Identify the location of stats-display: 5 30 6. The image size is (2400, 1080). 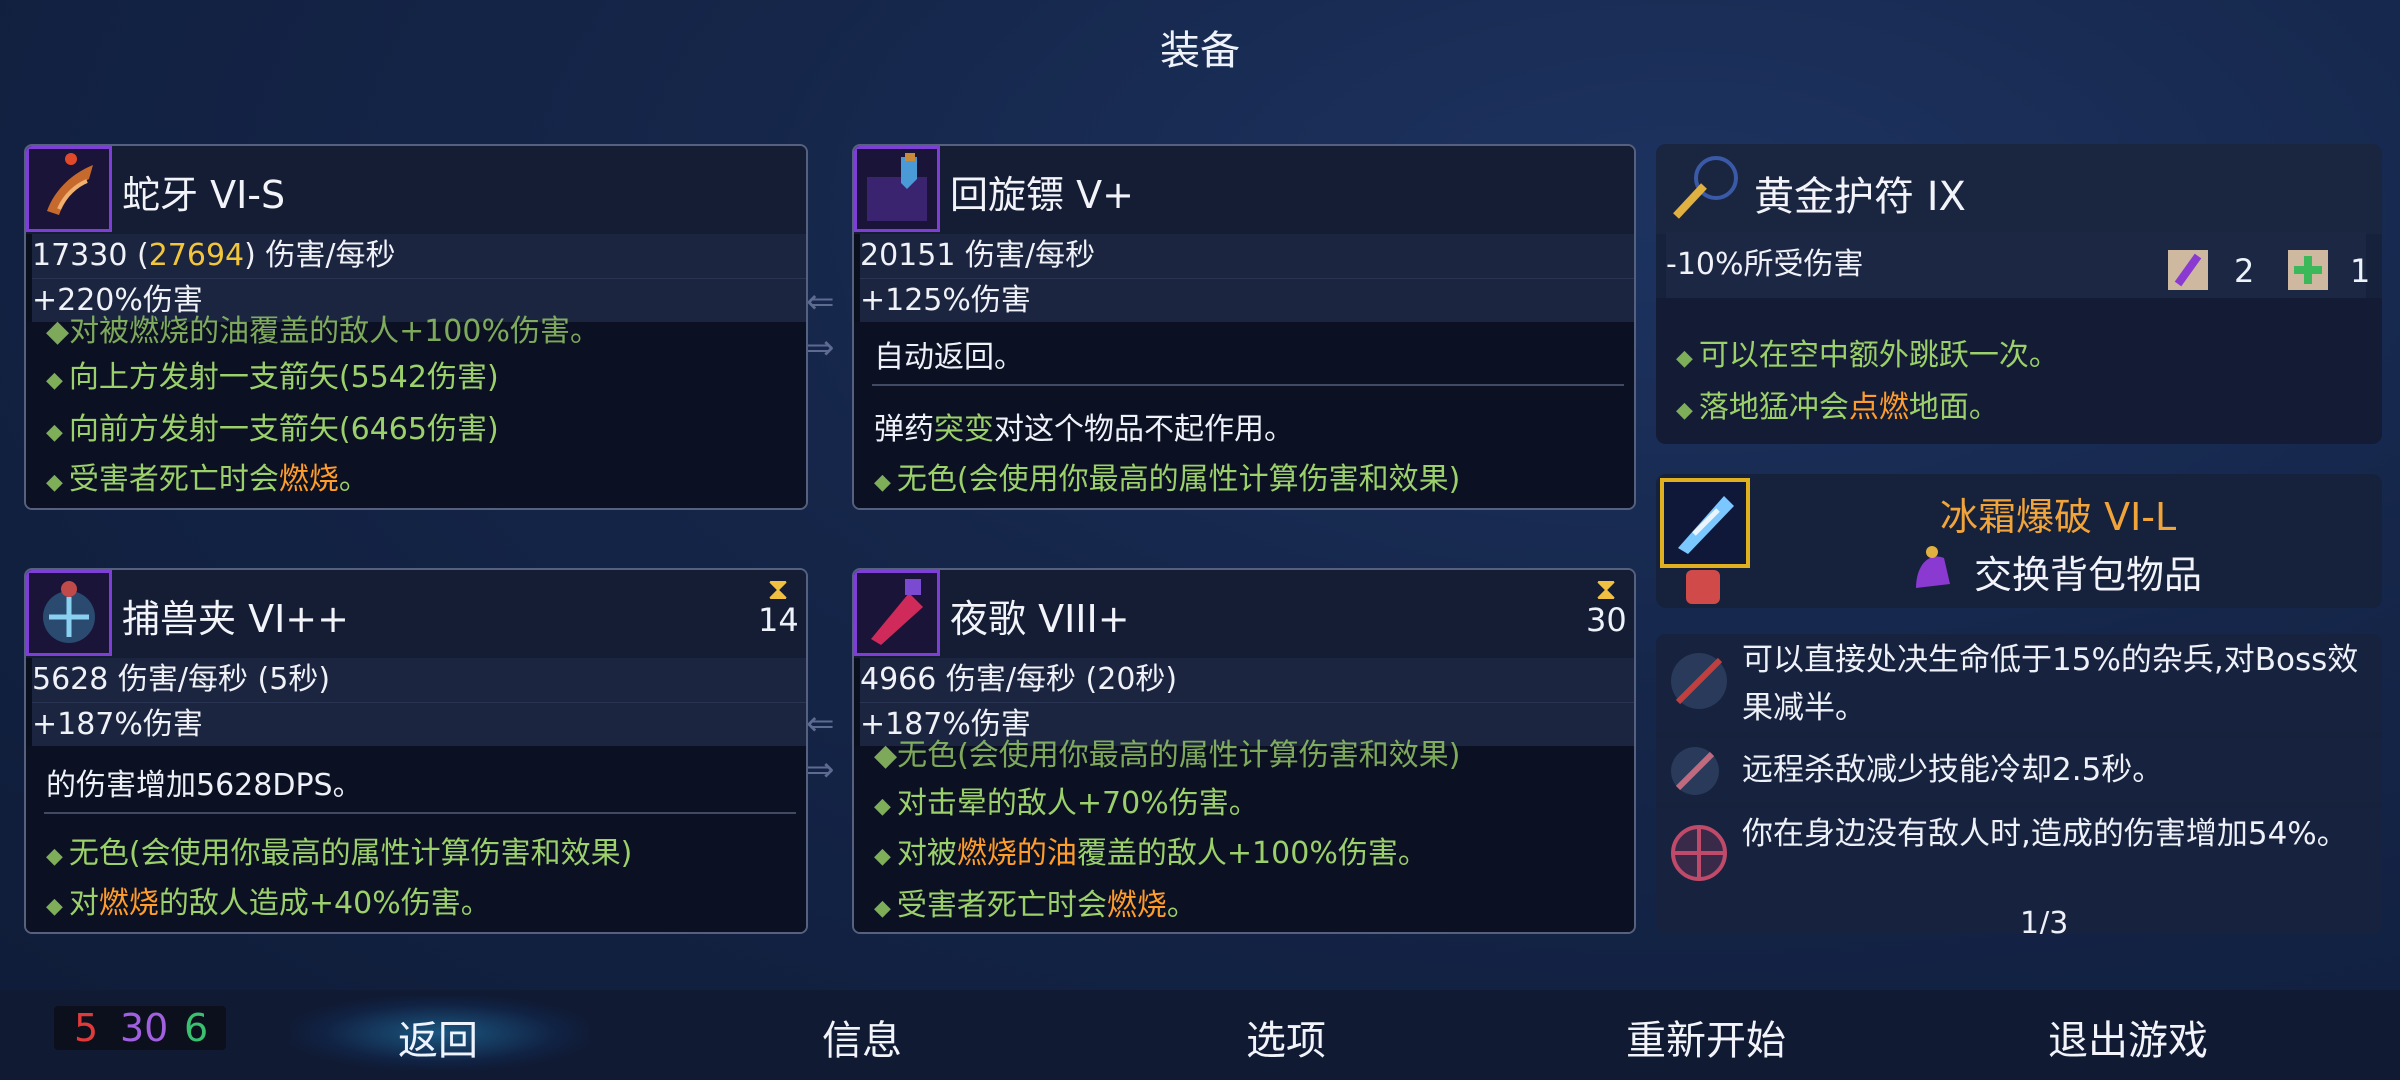
(140, 1028).